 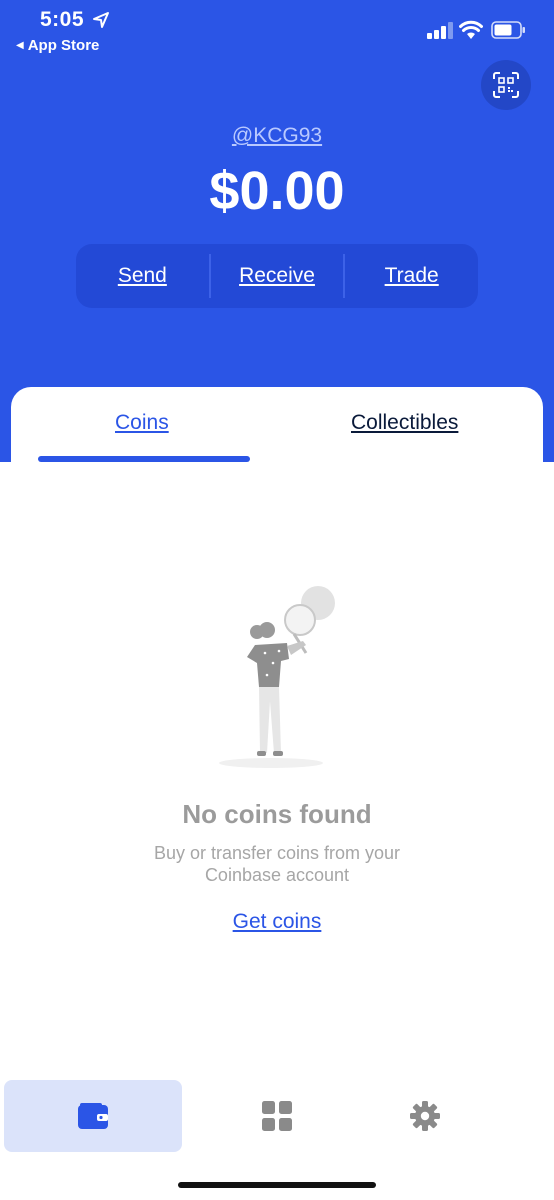 I want to click on wifi-icon, so click(x=471, y=29).